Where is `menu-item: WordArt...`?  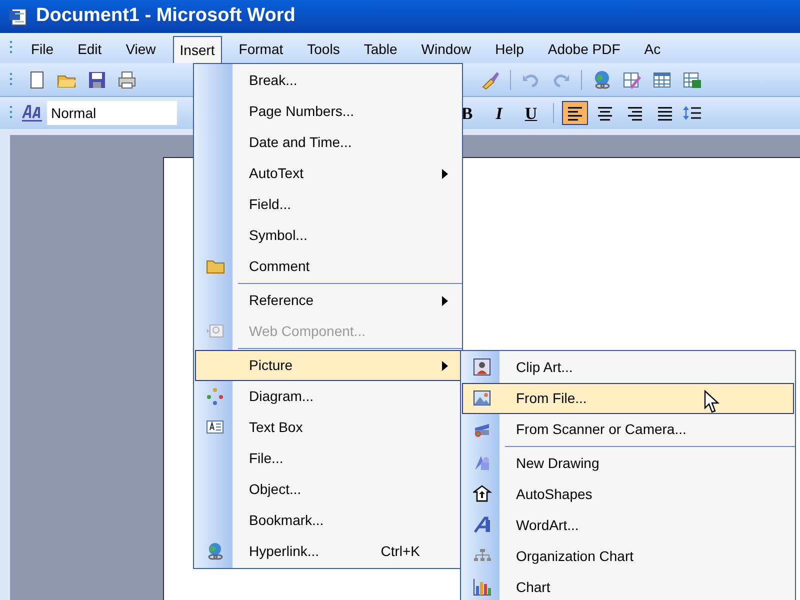 menu-item: WordArt... is located at coordinates (628, 525).